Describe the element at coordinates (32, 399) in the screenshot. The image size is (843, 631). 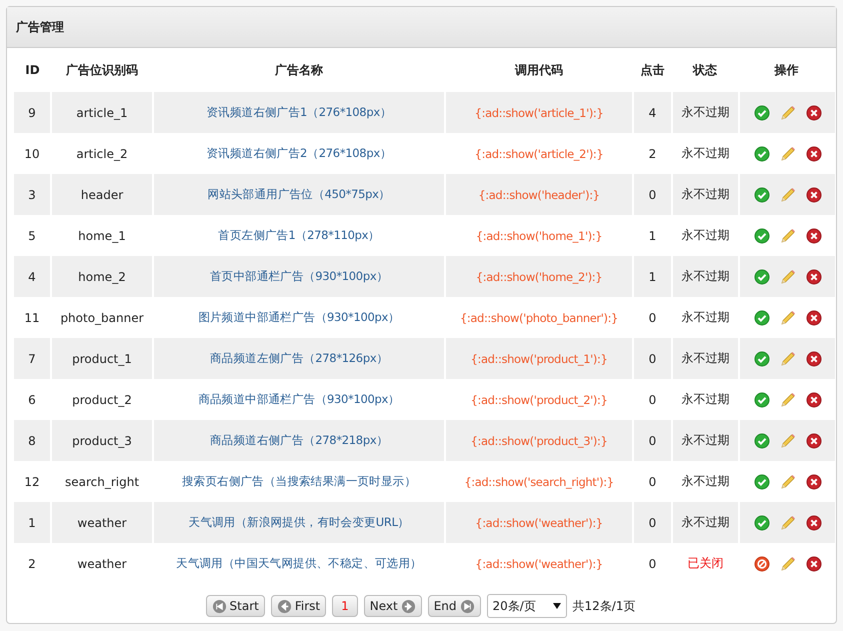
I see `id-cell: 6` at that location.